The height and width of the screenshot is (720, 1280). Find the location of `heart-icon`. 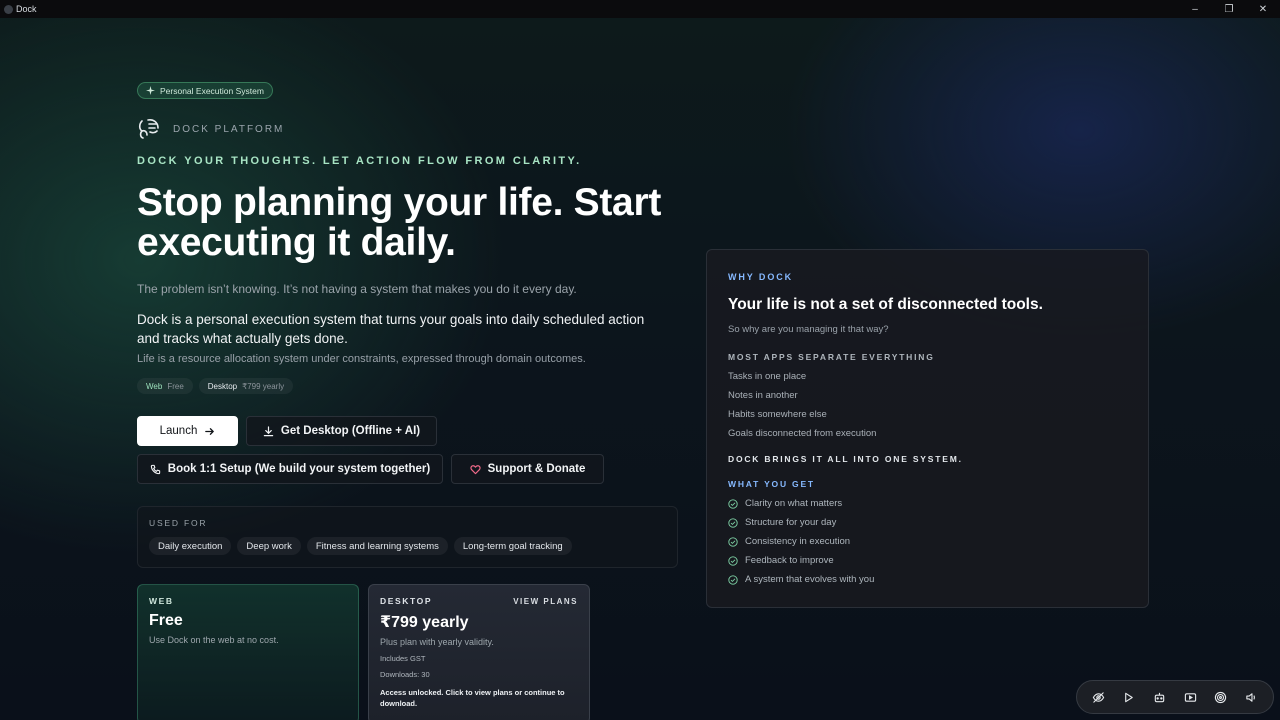

heart-icon is located at coordinates (475, 469).